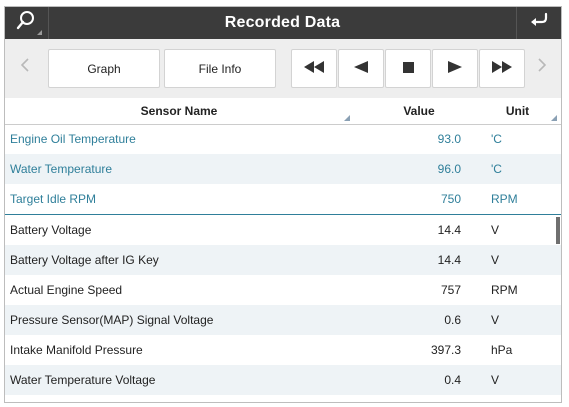 The width and height of the screenshot is (569, 407). I want to click on sensor-name-cell: Pressure Sensor(MAP) Signal Voltage, so click(112, 320).